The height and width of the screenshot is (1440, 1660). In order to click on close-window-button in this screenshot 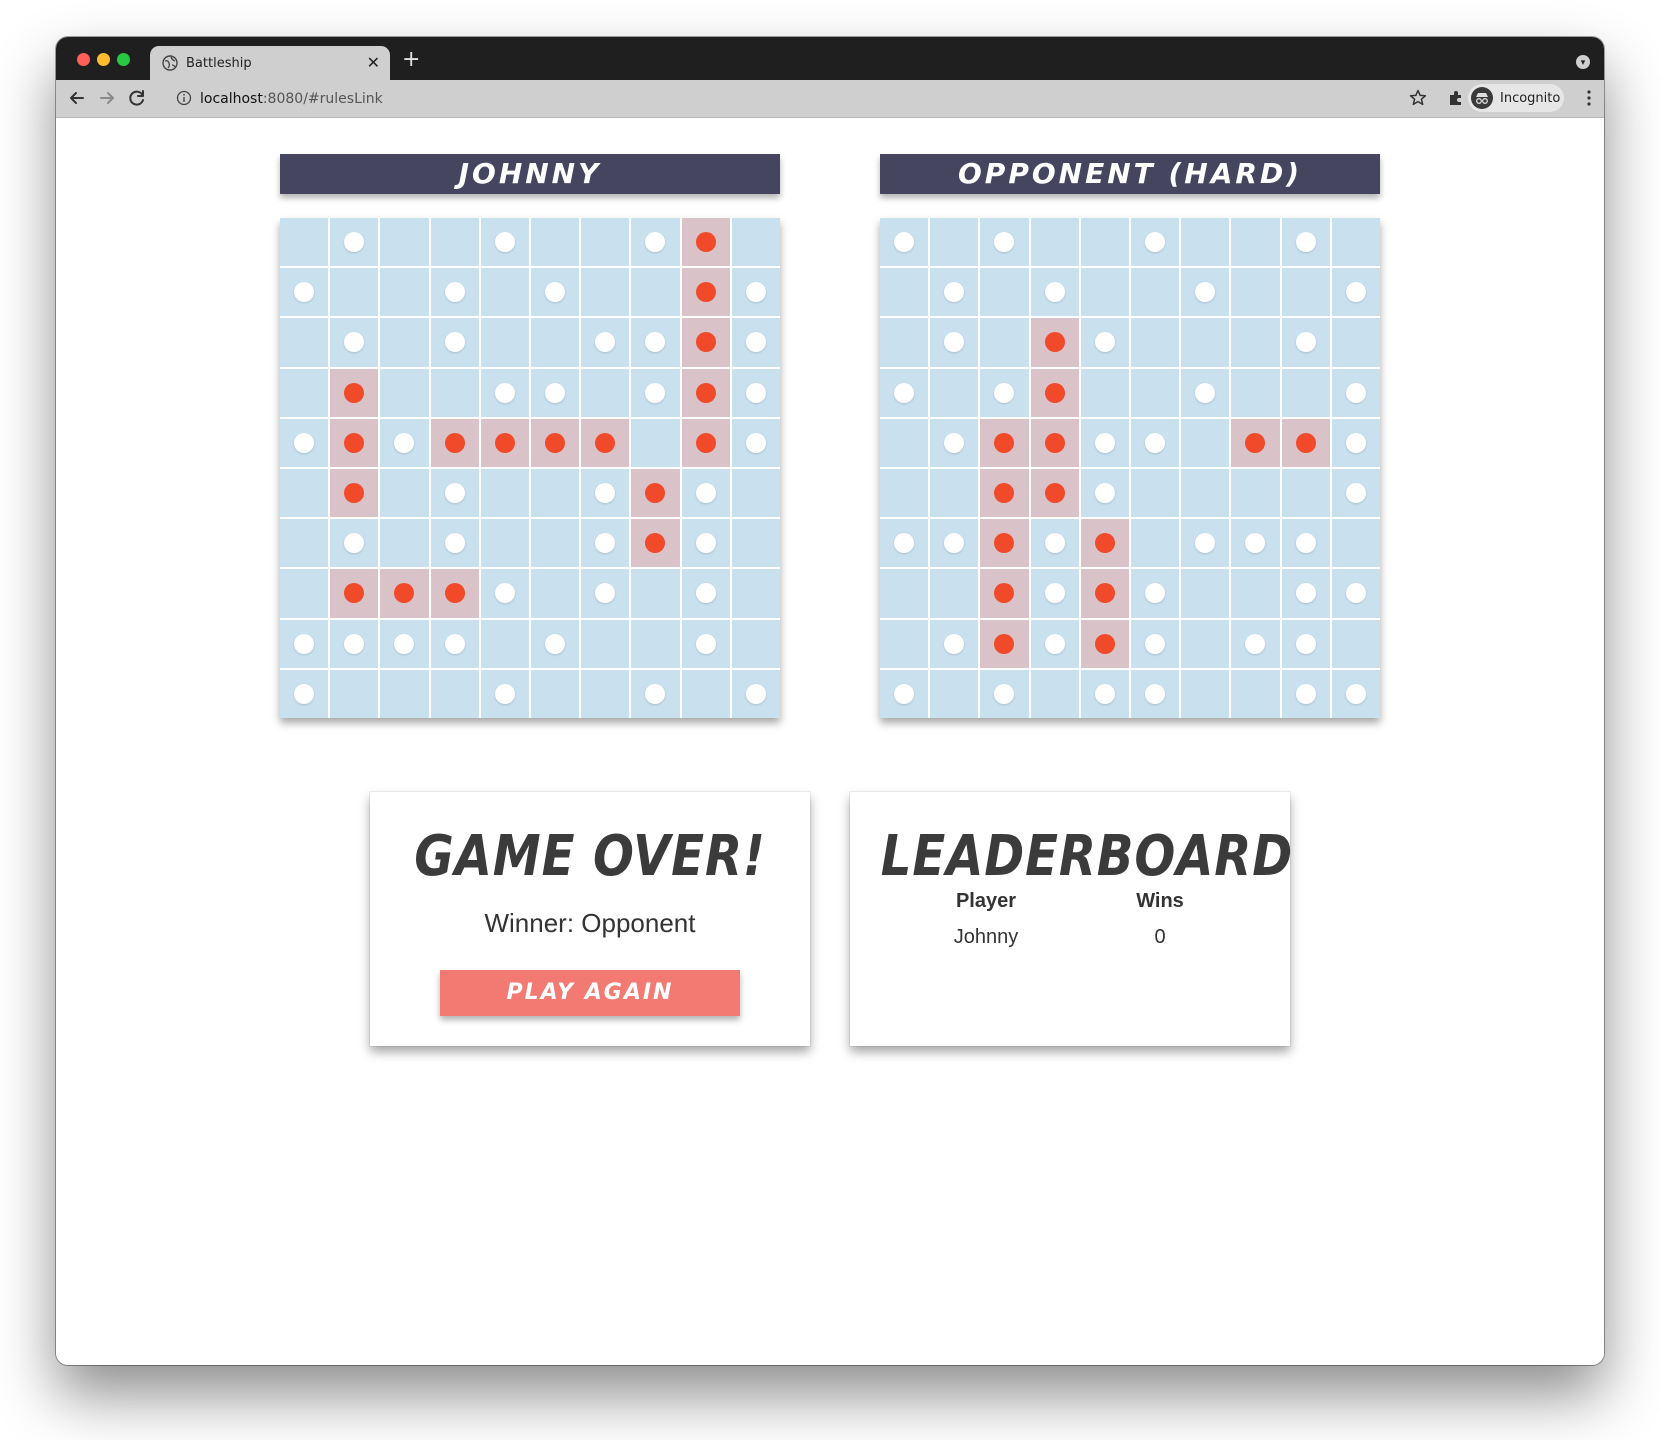, I will do `click(83, 59)`.